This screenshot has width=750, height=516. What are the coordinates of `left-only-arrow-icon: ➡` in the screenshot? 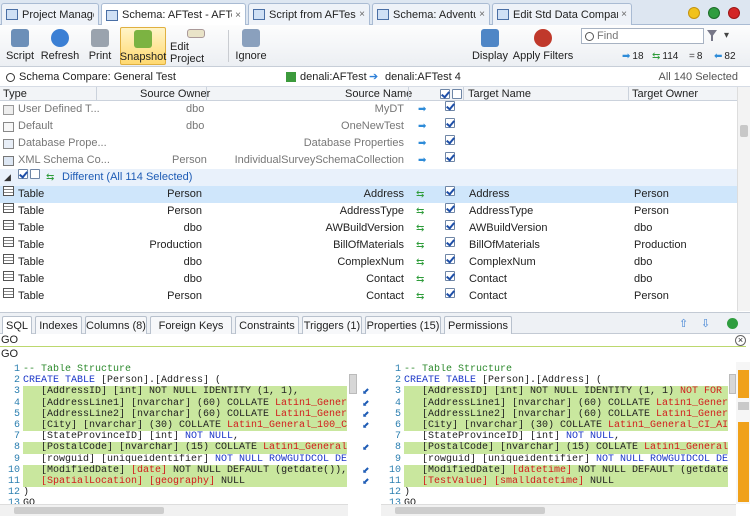 It's located at (422, 143).